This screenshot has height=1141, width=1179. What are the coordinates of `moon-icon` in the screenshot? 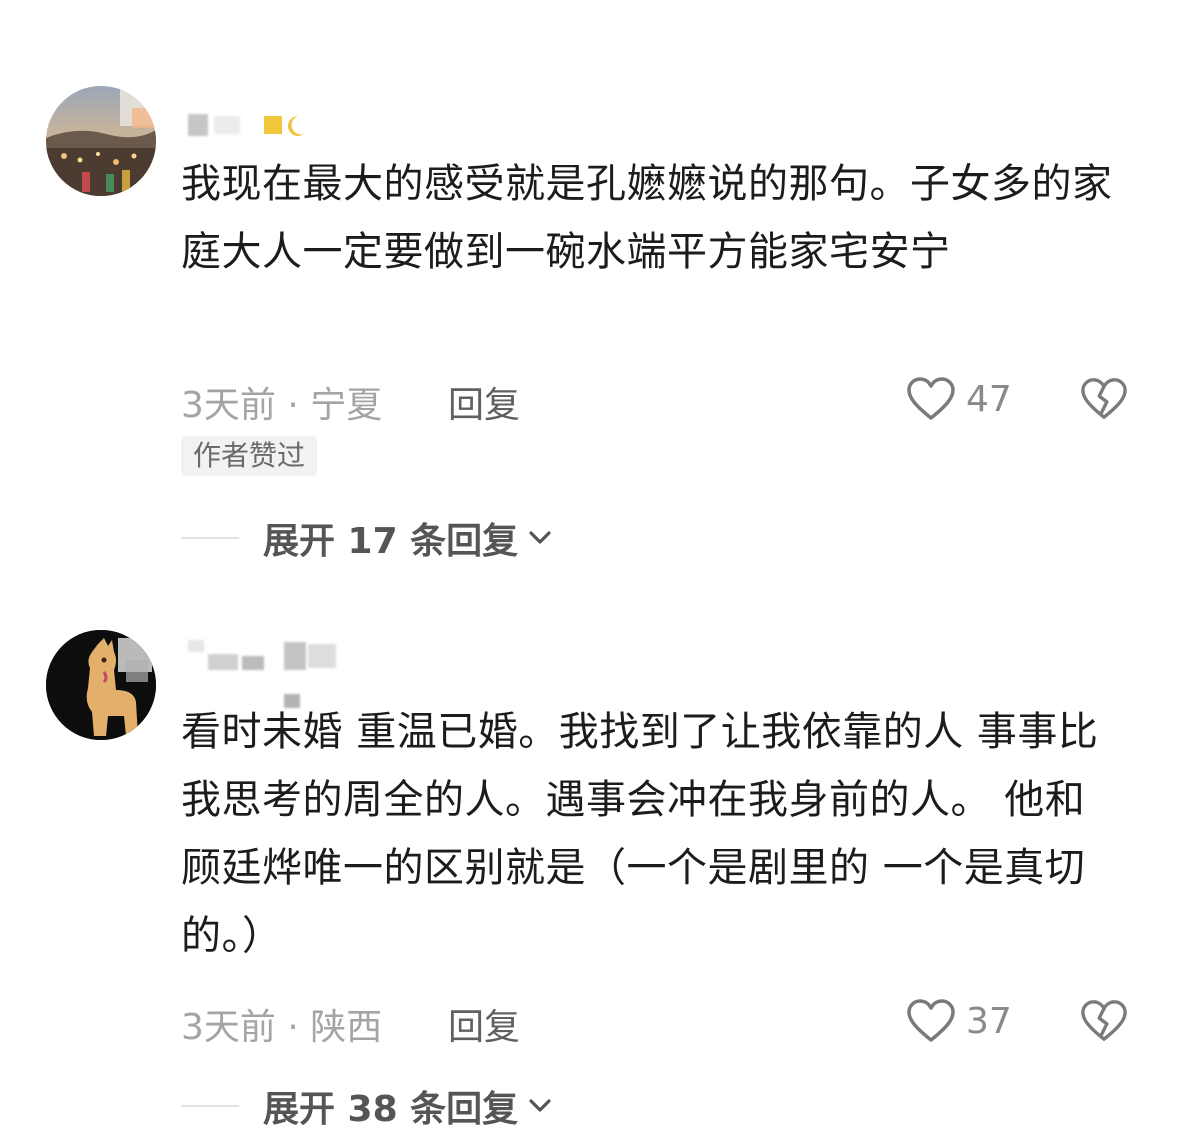 It's located at (296, 126).